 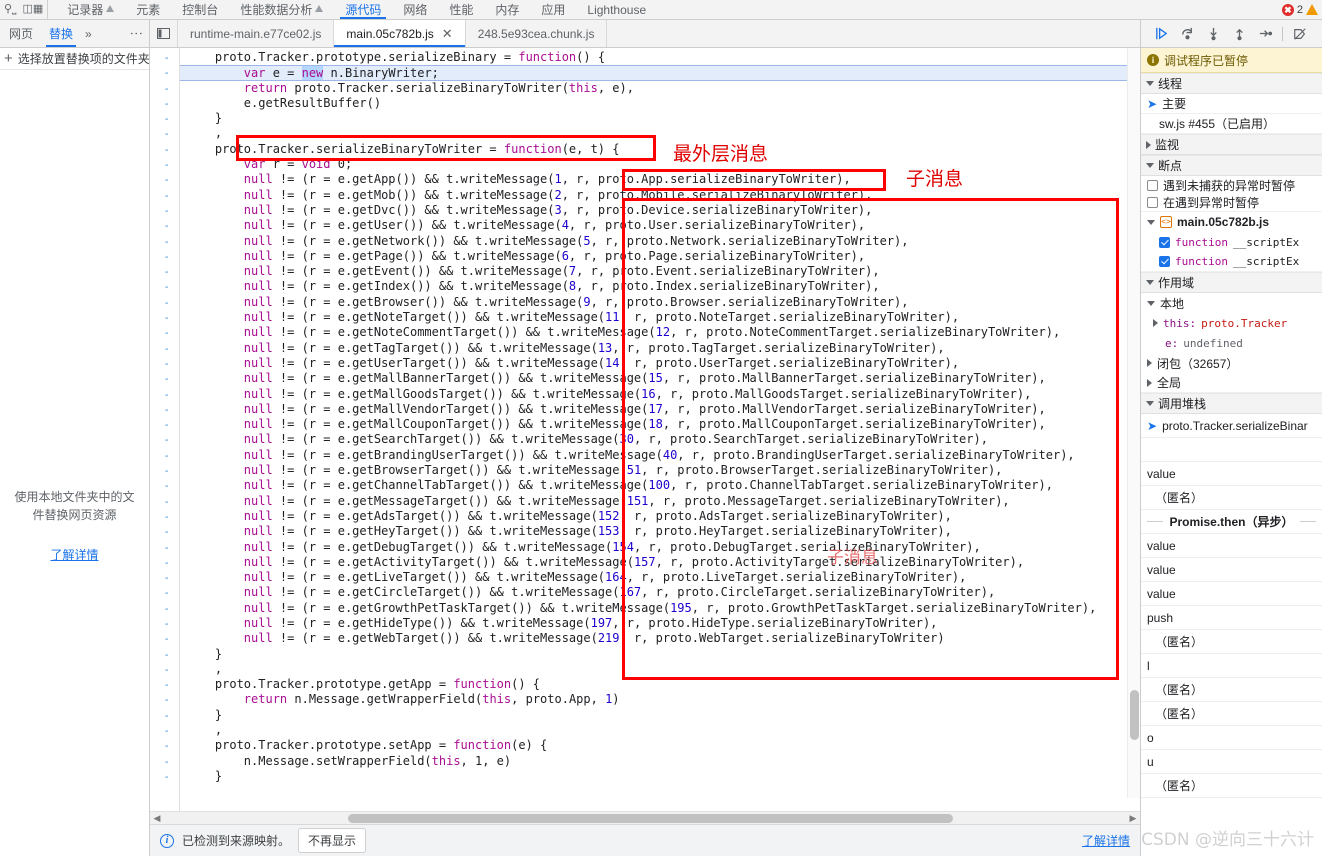 What do you see at coordinates (1231, 762) in the screenshot?
I see `call-stack-frame: u` at bounding box center [1231, 762].